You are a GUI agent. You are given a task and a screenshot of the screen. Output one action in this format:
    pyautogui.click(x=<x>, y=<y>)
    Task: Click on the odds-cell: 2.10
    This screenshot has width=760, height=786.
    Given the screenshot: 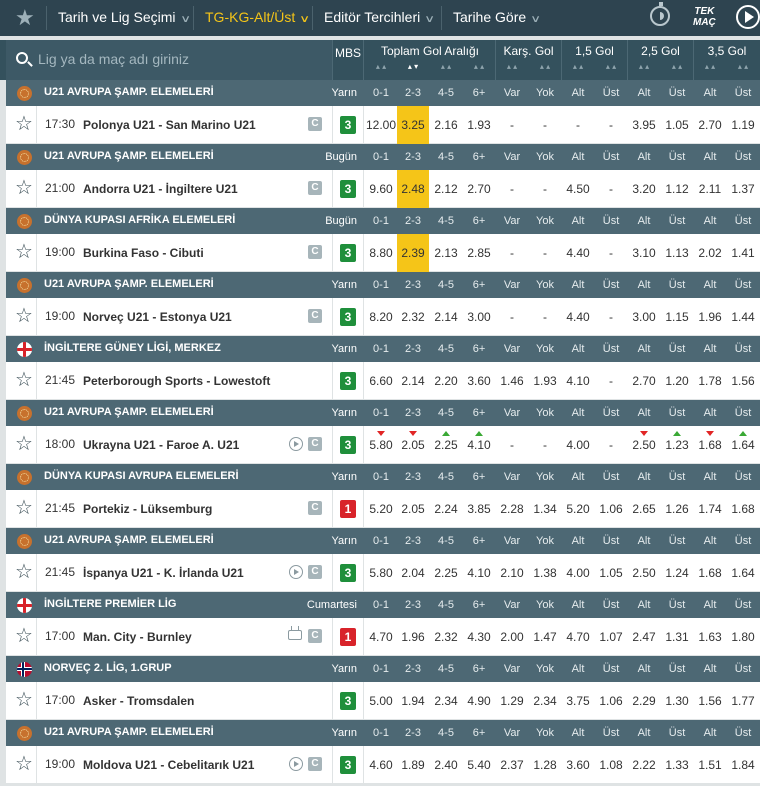 What is the action you would take?
    pyautogui.click(x=512, y=573)
    